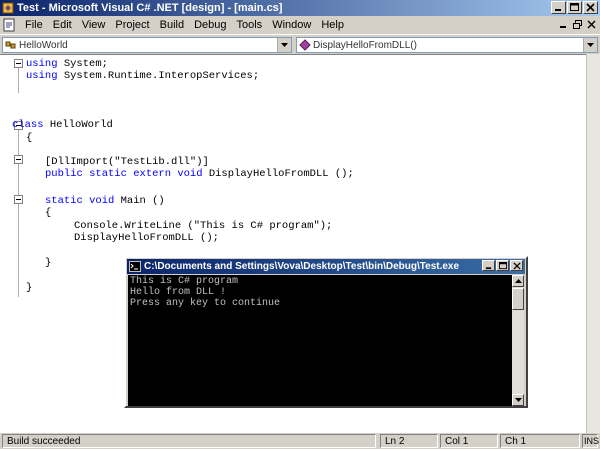 The image size is (600, 449). What do you see at coordinates (105, 201) in the screenshot?
I see `code-line-7: static void Main ()` at bounding box center [105, 201].